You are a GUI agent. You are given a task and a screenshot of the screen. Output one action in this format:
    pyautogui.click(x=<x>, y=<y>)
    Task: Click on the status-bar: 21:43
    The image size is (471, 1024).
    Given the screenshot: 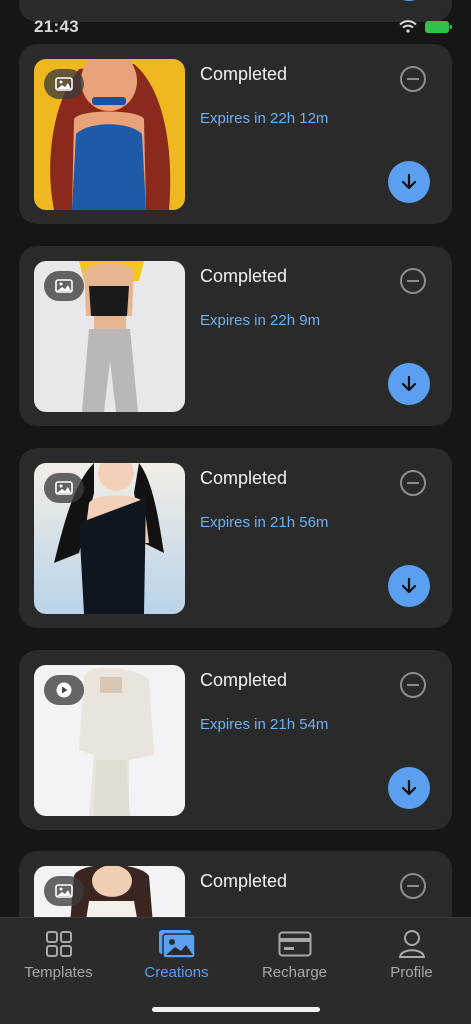 What is the action you would take?
    pyautogui.click(x=235, y=22)
    